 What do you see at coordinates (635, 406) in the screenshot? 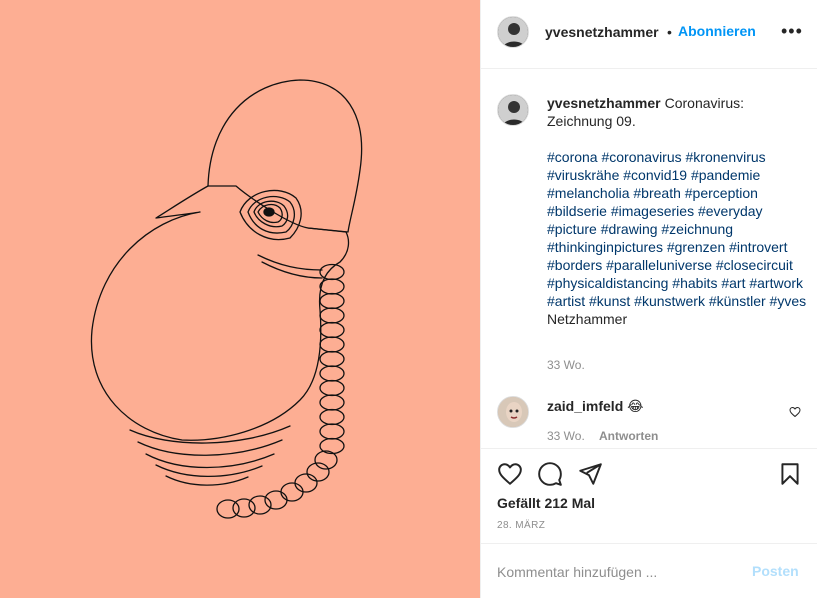
I see `comment-emoji: 😂` at bounding box center [635, 406].